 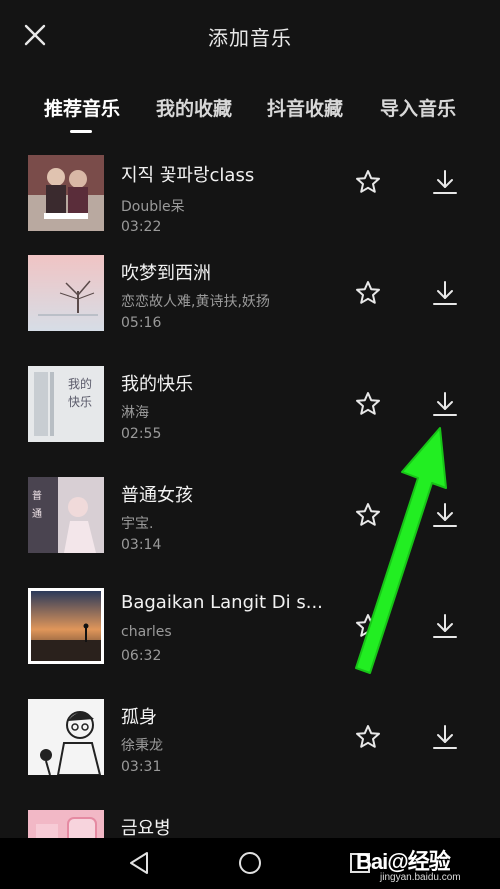 I want to click on song-title: 普通女孩, so click(x=157, y=495).